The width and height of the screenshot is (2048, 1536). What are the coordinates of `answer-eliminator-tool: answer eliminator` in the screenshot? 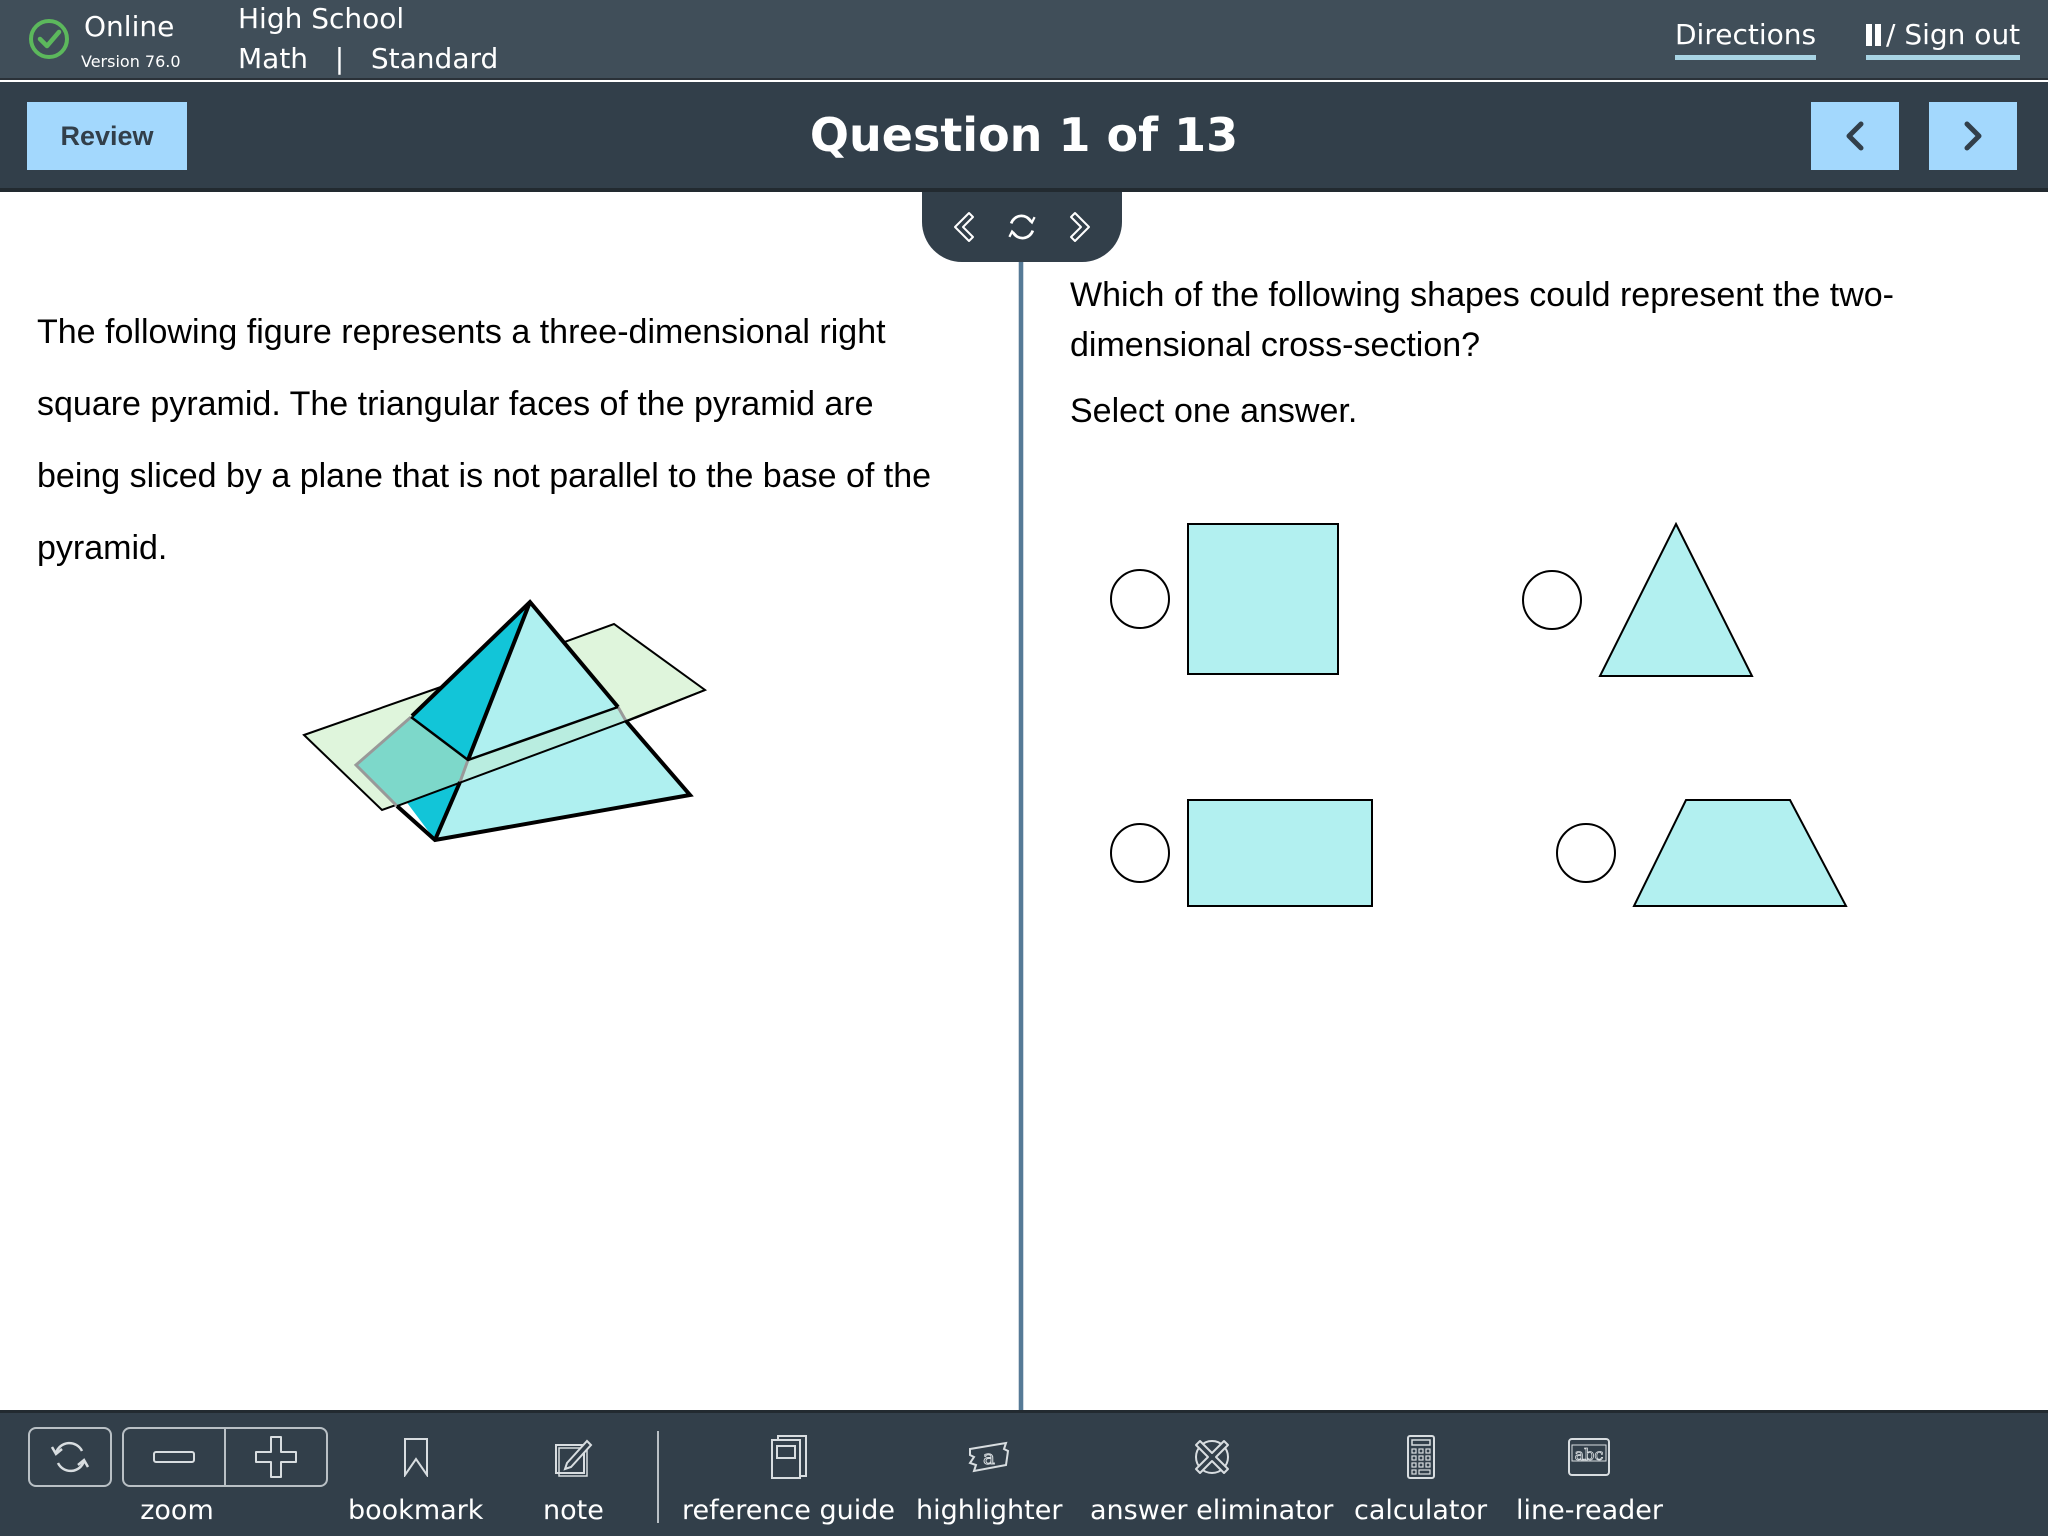 It's located at (1211, 1476).